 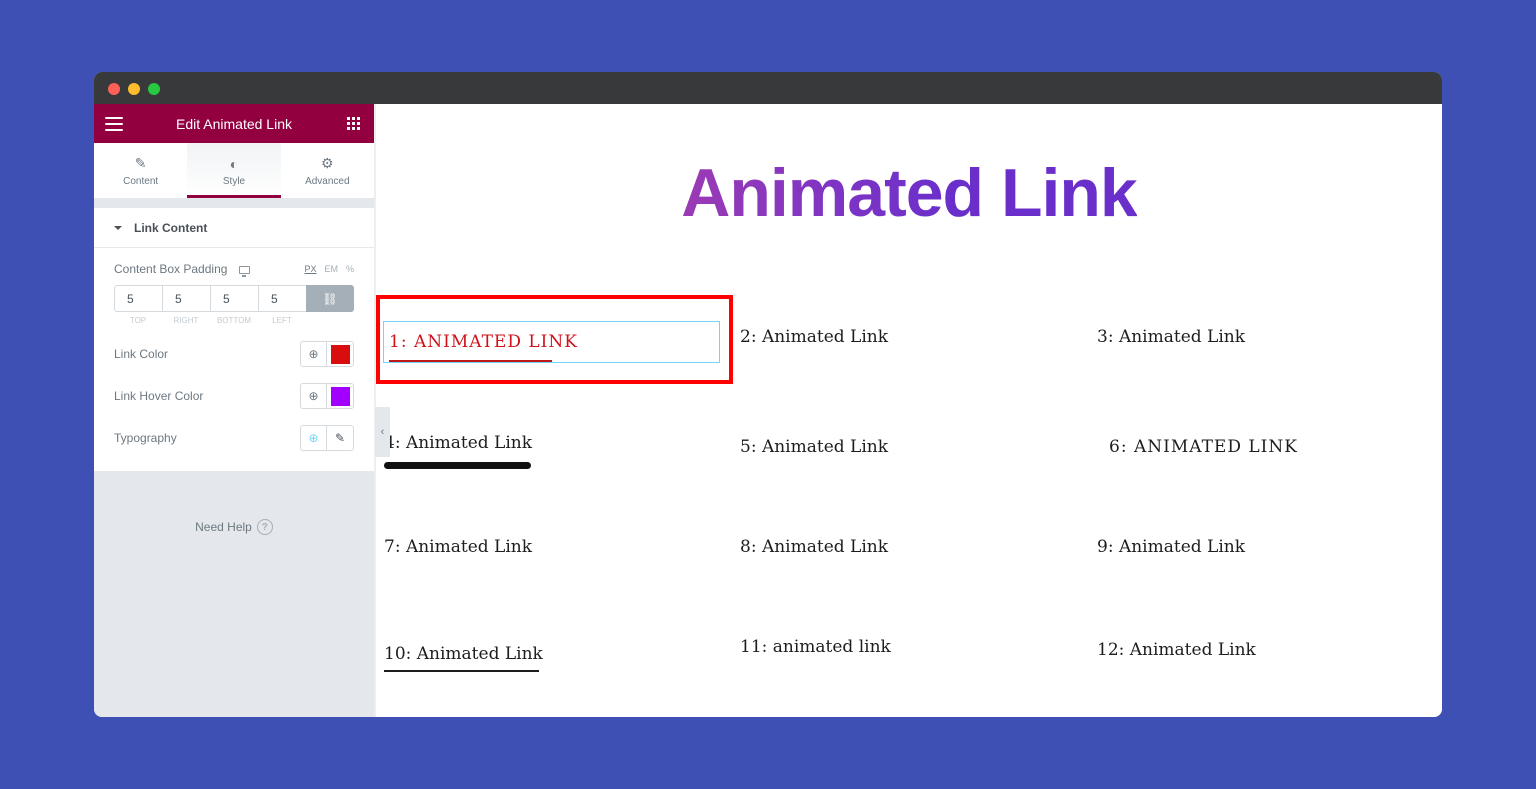 What do you see at coordinates (234, 203) in the screenshot?
I see `spacer` at bounding box center [234, 203].